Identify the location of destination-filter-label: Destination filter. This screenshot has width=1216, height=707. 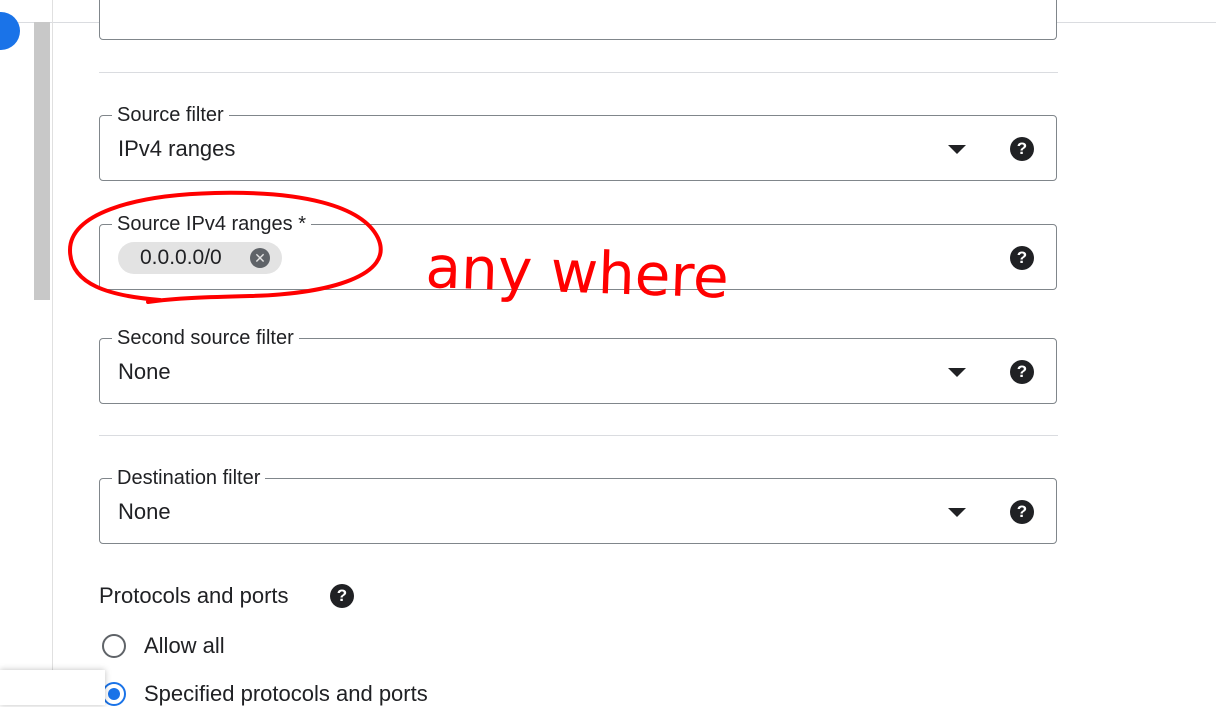
(189, 478).